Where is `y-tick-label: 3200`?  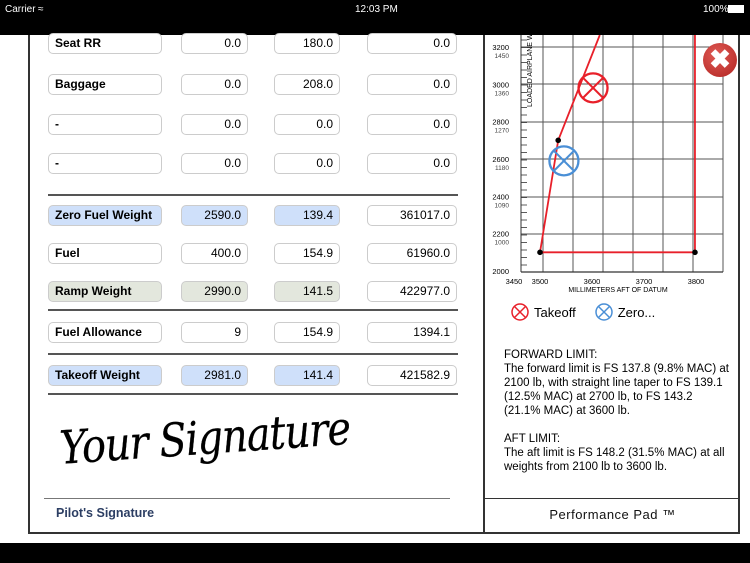
y-tick-label: 3200 is located at coordinates (500, 47).